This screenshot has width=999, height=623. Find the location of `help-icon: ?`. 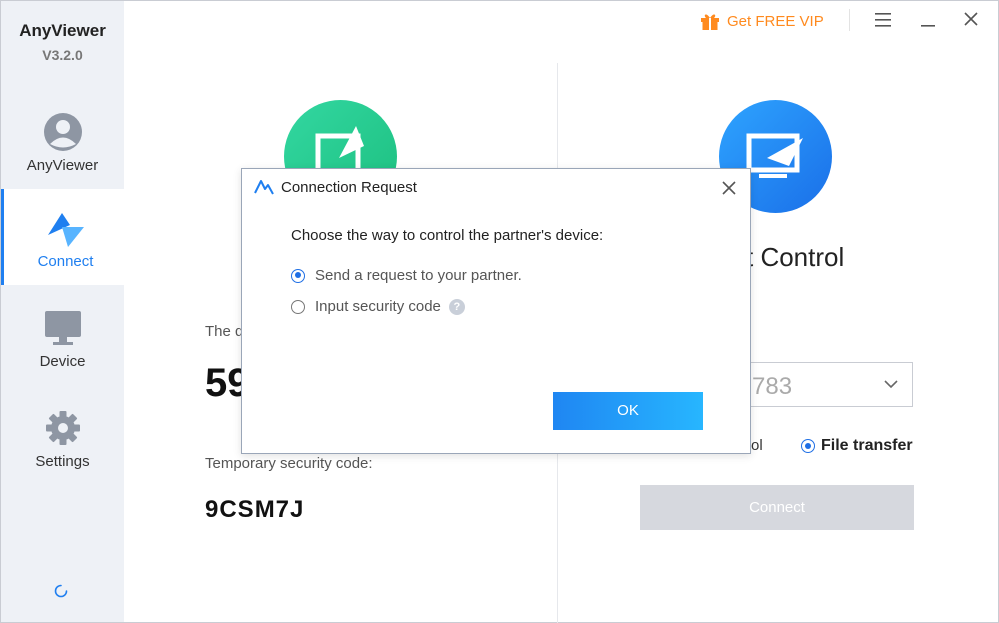

help-icon: ? is located at coordinates (456, 306).